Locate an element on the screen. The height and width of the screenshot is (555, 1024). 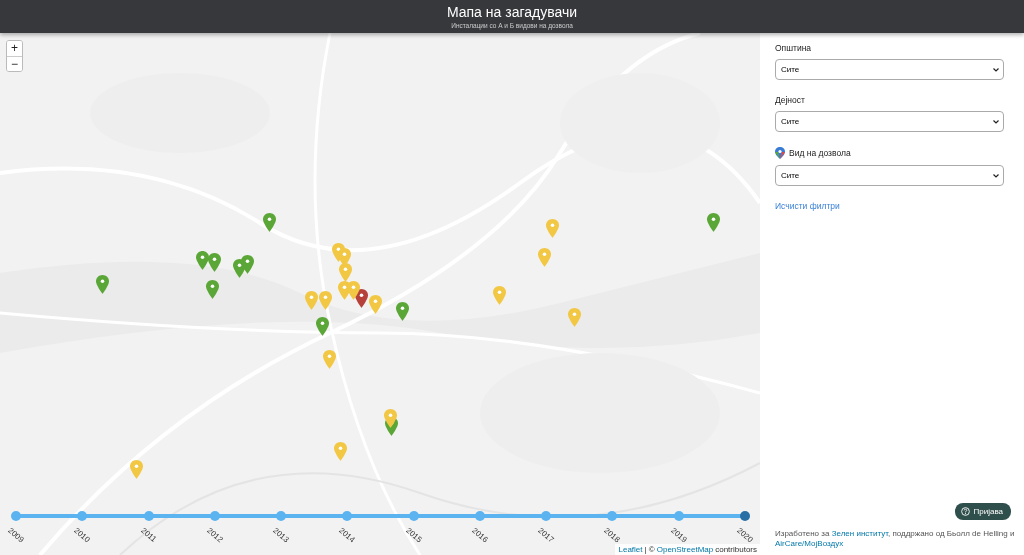
clear-filters-link: Исчисти филтри is located at coordinates (889, 206).